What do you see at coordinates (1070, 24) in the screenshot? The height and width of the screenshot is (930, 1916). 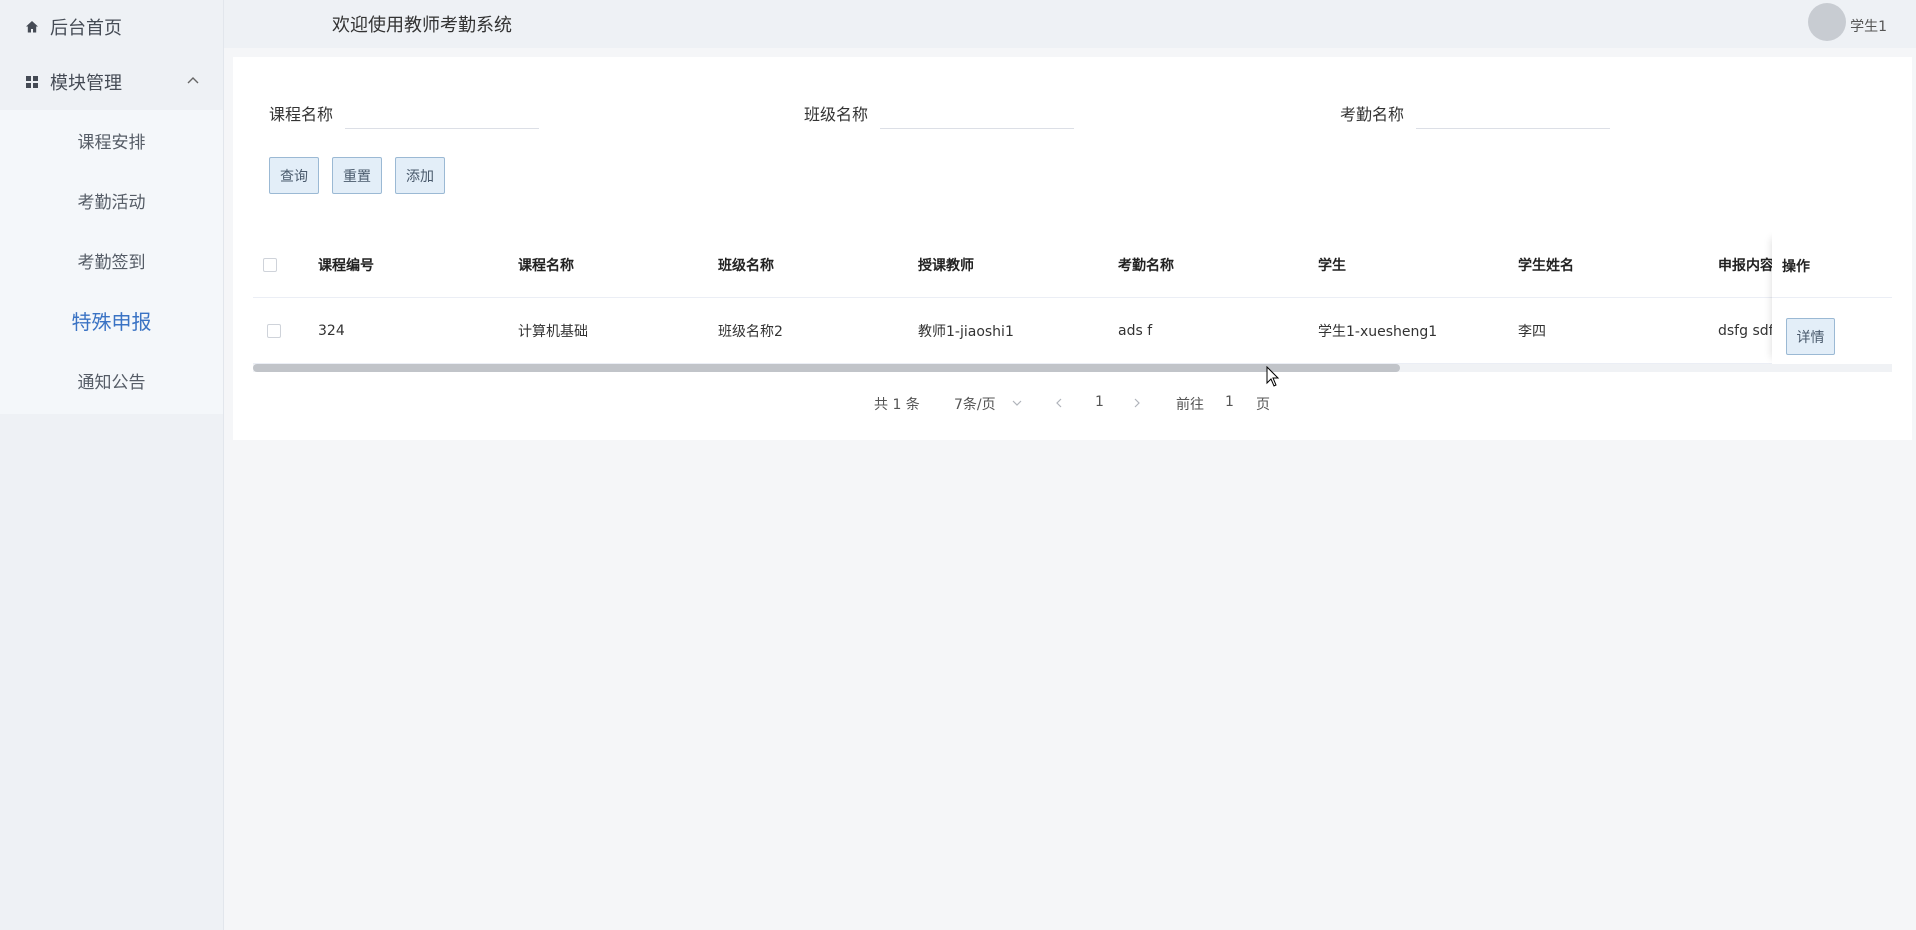 I see `top-header: 欢迎使用教师考勤系统 学生1` at bounding box center [1070, 24].